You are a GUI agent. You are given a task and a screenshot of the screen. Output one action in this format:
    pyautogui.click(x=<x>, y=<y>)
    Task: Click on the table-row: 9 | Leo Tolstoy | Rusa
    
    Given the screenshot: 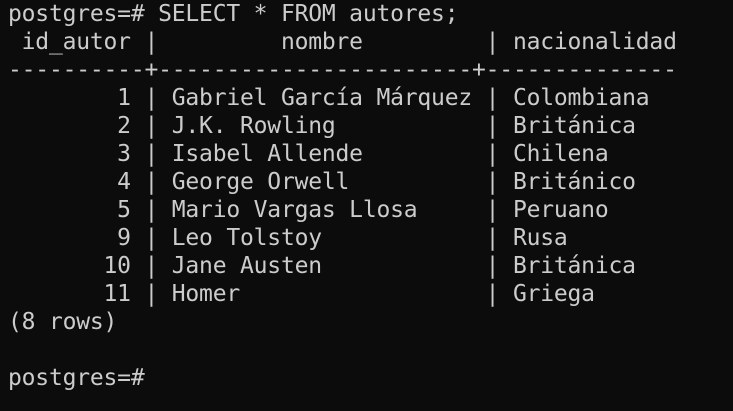 What is the action you would take?
    pyautogui.click(x=288, y=238)
    